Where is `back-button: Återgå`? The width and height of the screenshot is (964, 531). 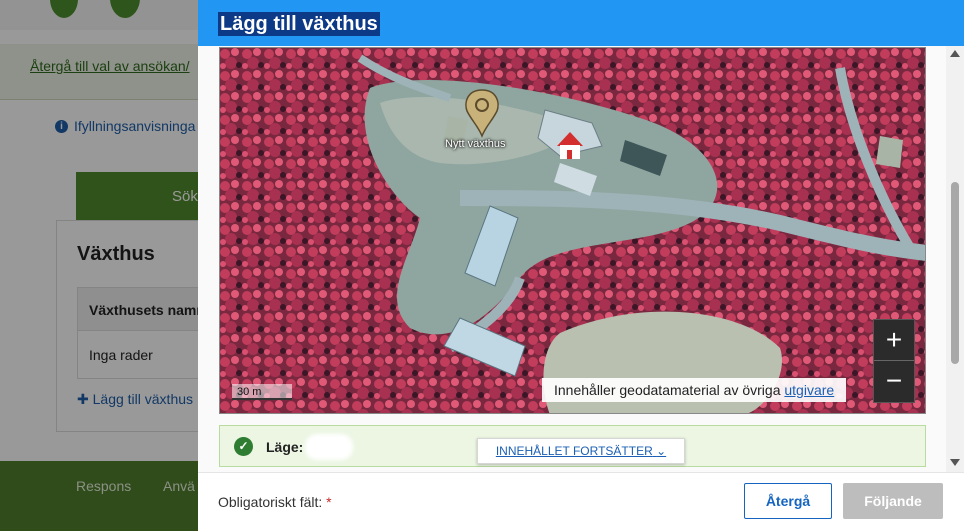 back-button: Återgå is located at coordinates (788, 501).